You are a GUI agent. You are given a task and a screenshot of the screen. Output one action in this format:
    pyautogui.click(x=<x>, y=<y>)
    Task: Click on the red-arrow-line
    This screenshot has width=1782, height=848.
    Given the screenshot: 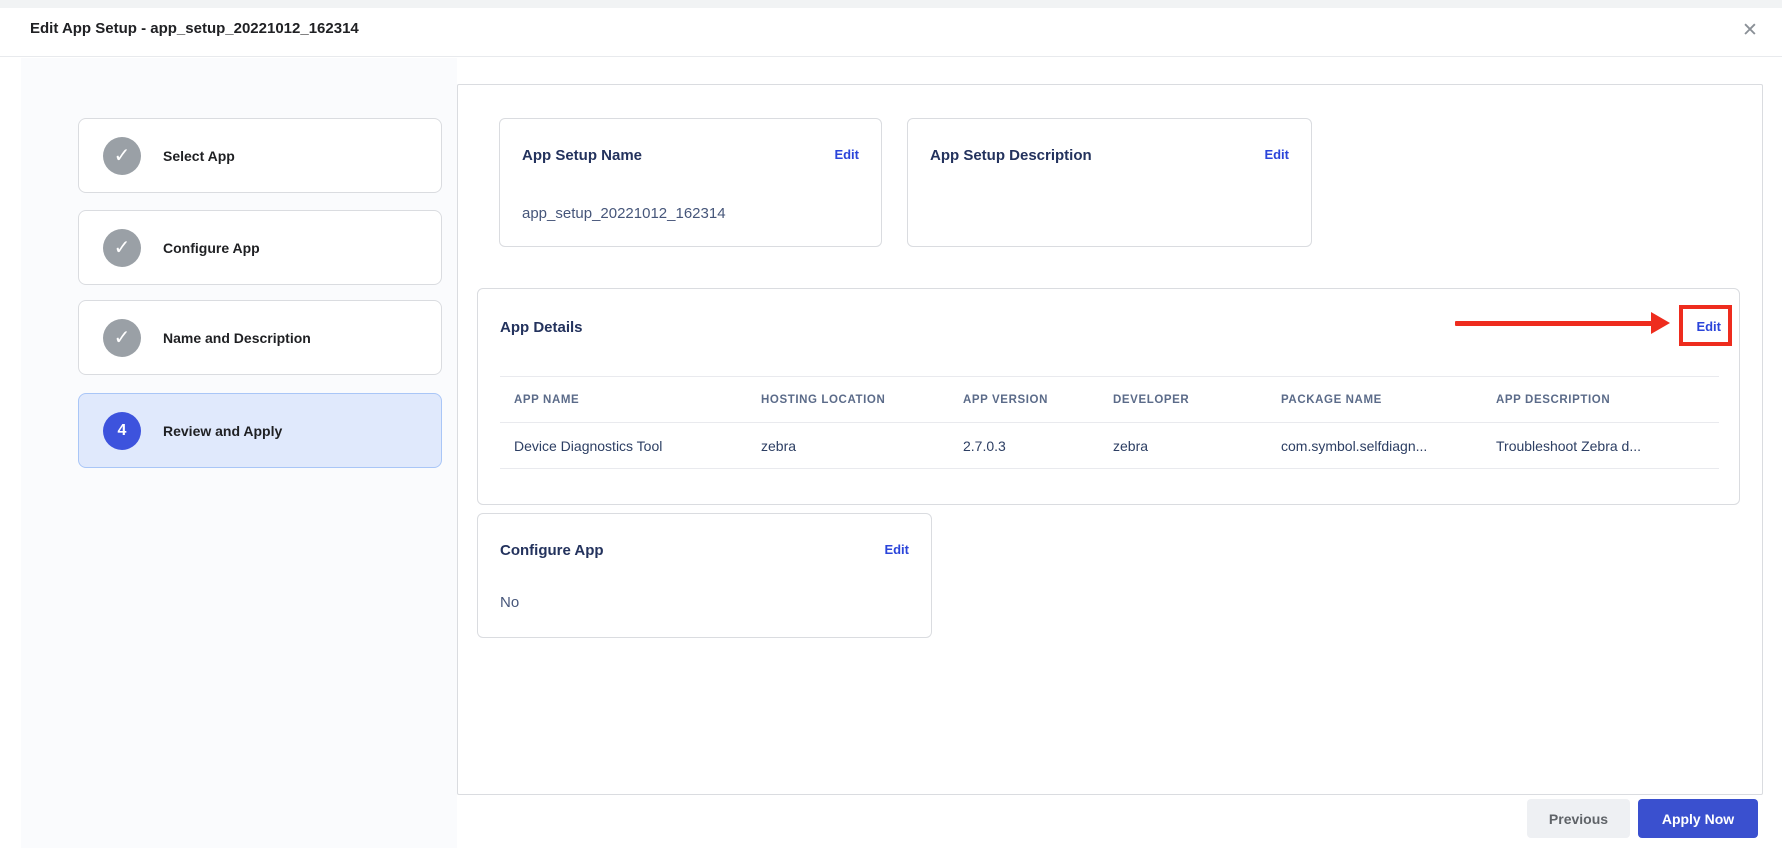 What is the action you would take?
    pyautogui.click(x=1554, y=323)
    